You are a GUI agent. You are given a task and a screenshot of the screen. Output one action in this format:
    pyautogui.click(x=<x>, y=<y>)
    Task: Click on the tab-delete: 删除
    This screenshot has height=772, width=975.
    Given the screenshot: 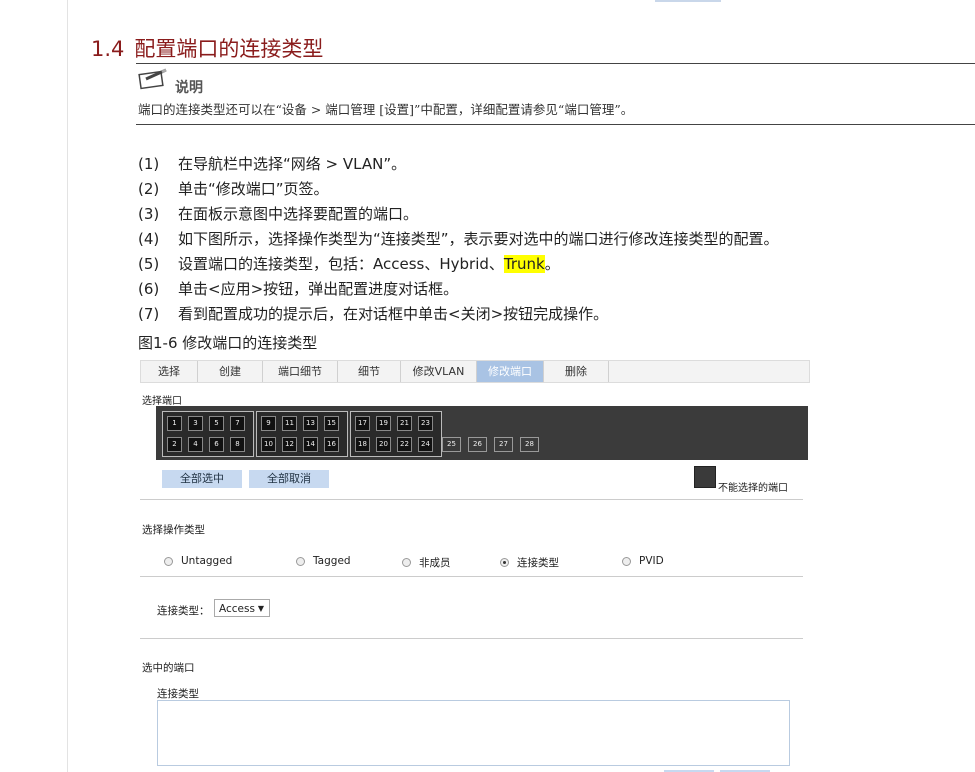 What is the action you would take?
    pyautogui.click(x=576, y=371)
    